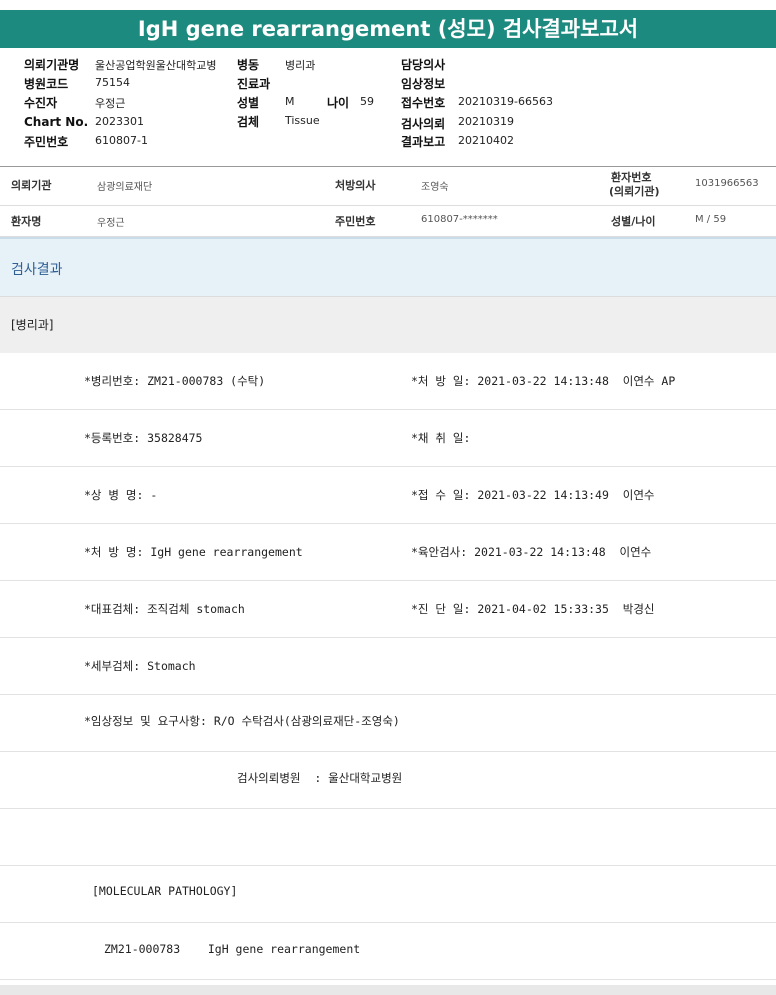 This screenshot has height=995, width=776. What do you see at coordinates (56, 122) in the screenshot?
I see `chart-label: Chart No.` at bounding box center [56, 122].